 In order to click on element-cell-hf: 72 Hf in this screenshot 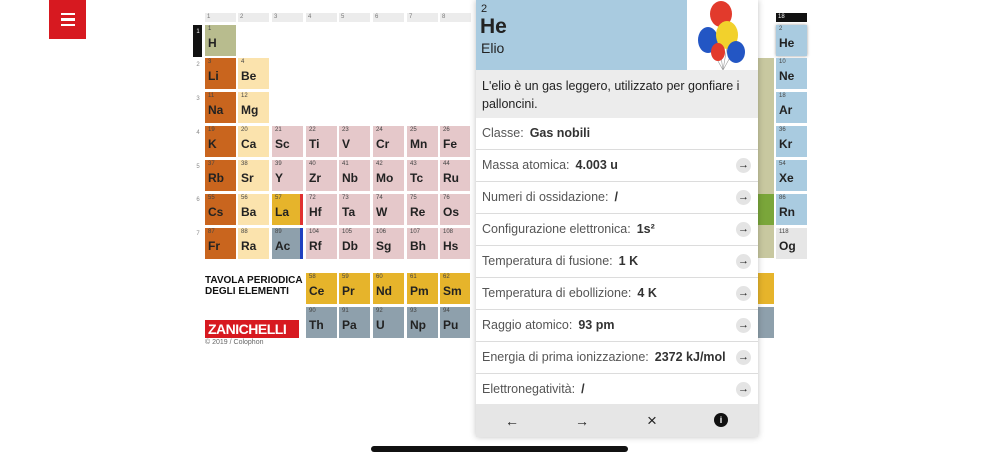, I will do `click(321, 209)`.